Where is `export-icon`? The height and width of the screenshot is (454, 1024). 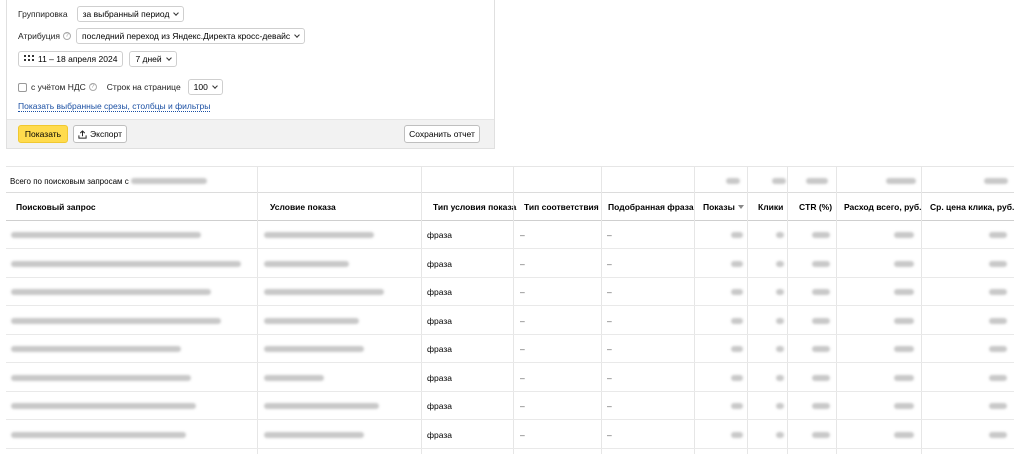 export-icon is located at coordinates (82, 134).